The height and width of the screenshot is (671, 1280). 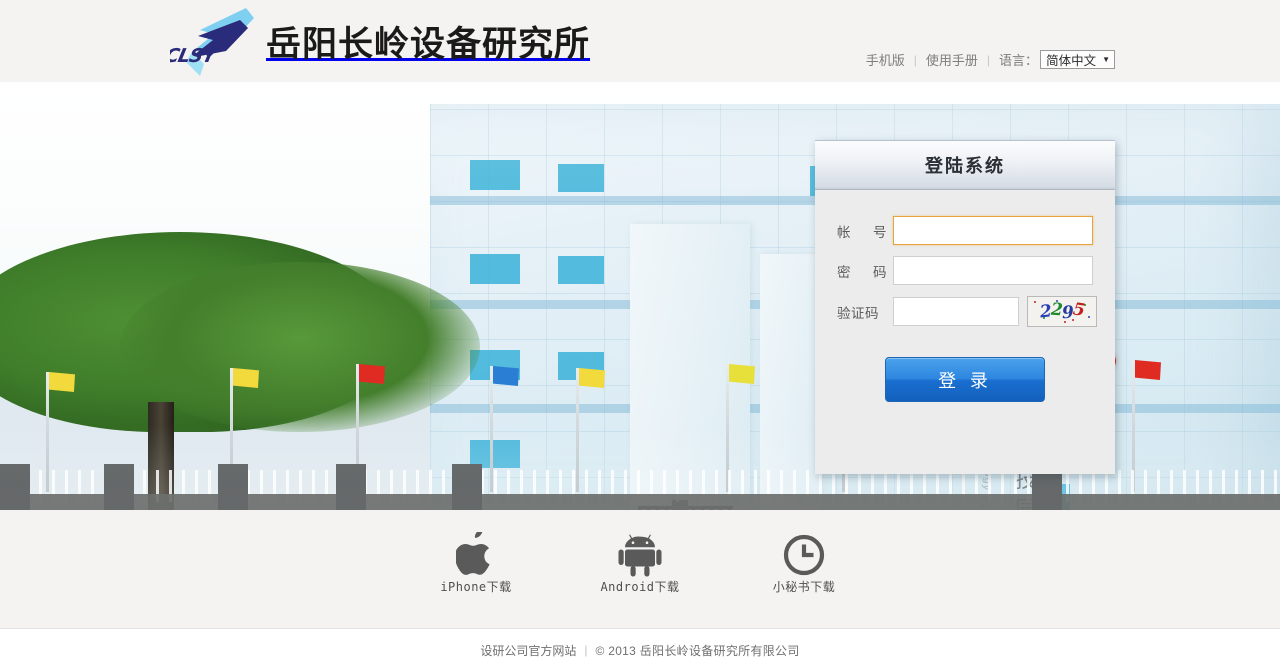 I want to click on account-row: 帐 号, so click(x=965, y=230).